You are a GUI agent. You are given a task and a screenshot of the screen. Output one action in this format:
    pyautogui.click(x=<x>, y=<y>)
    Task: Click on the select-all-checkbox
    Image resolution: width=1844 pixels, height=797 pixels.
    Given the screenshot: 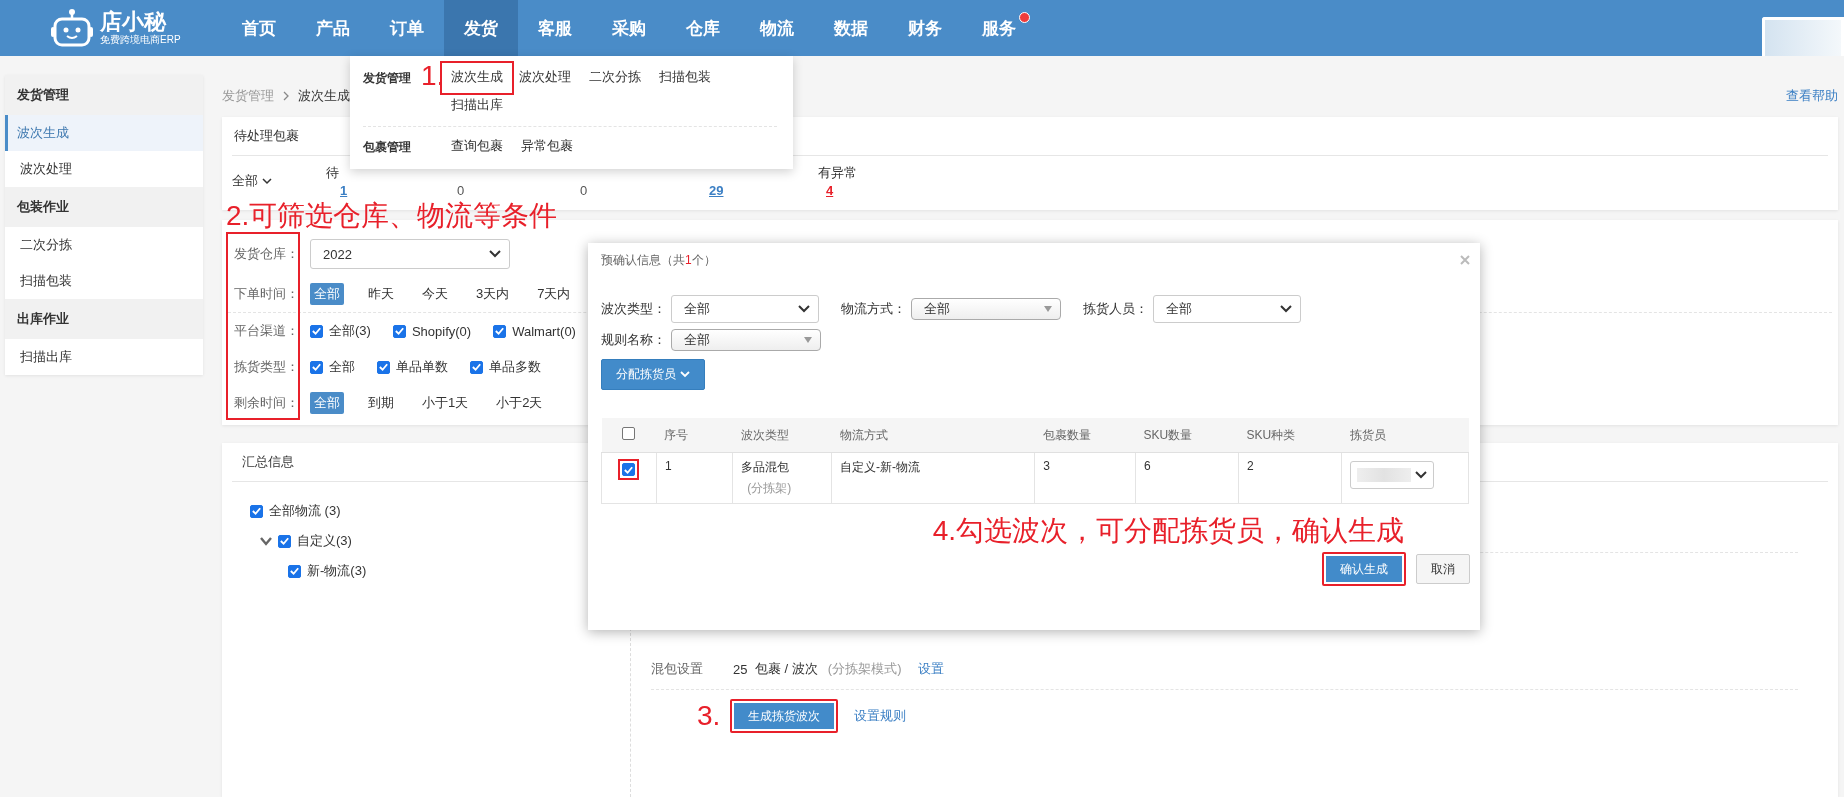 What is the action you would take?
    pyautogui.click(x=629, y=433)
    